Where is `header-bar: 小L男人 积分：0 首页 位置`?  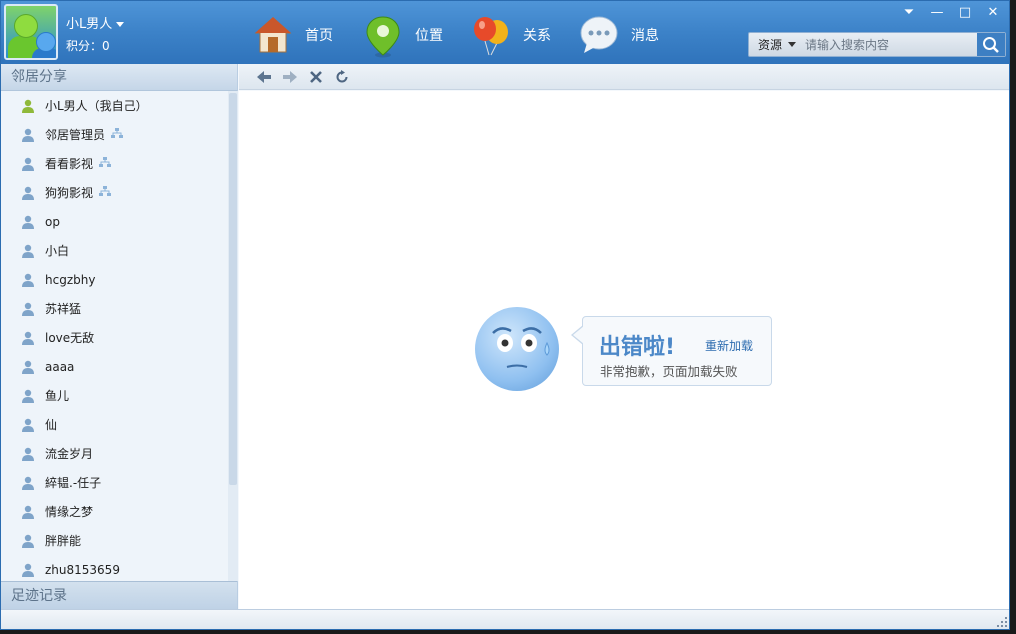
header-bar: 小L男人 积分：0 首页 位置 is located at coordinates (505, 32).